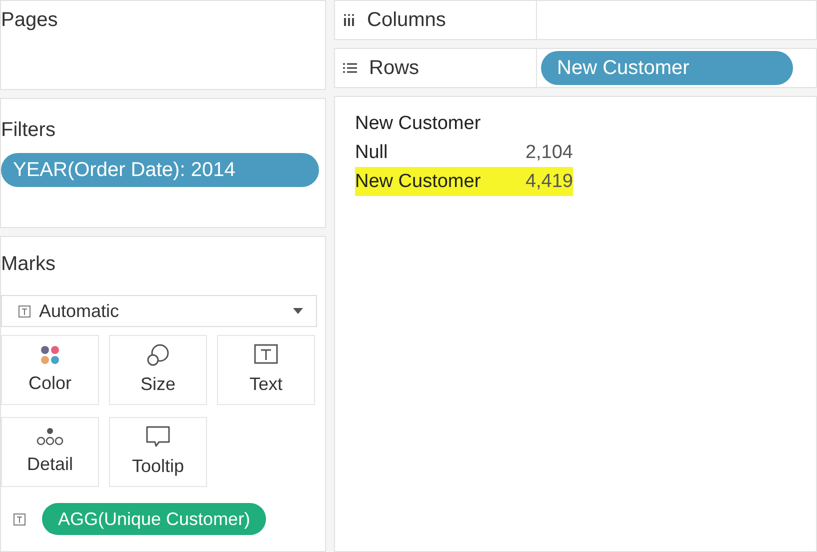 This screenshot has width=817, height=552. Describe the element at coordinates (549, 153) in the screenshot. I see `row-value: 2,104` at that location.